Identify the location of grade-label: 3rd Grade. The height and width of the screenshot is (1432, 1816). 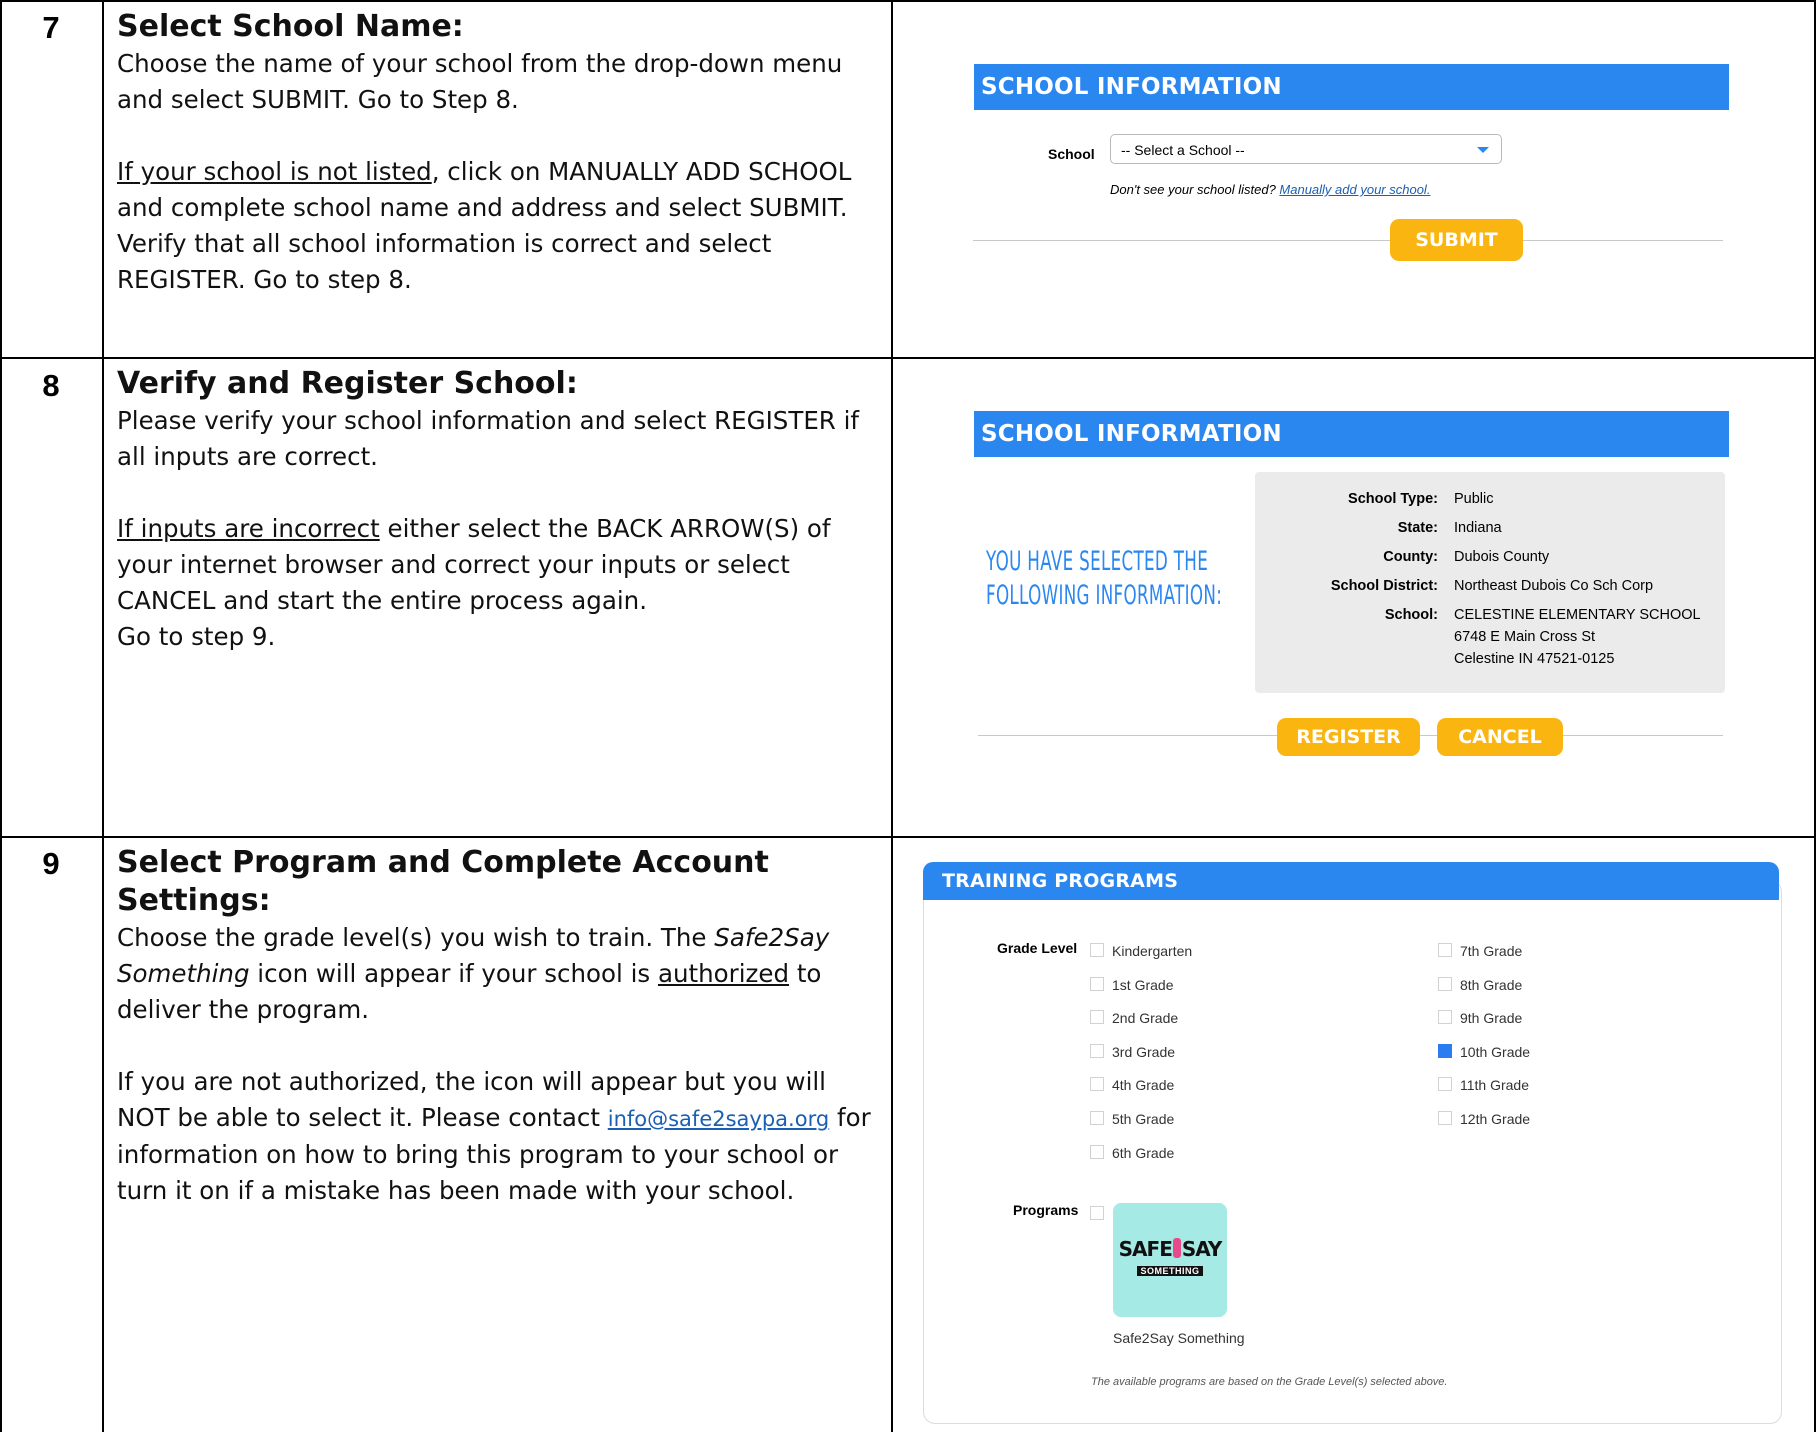
(1144, 1052).